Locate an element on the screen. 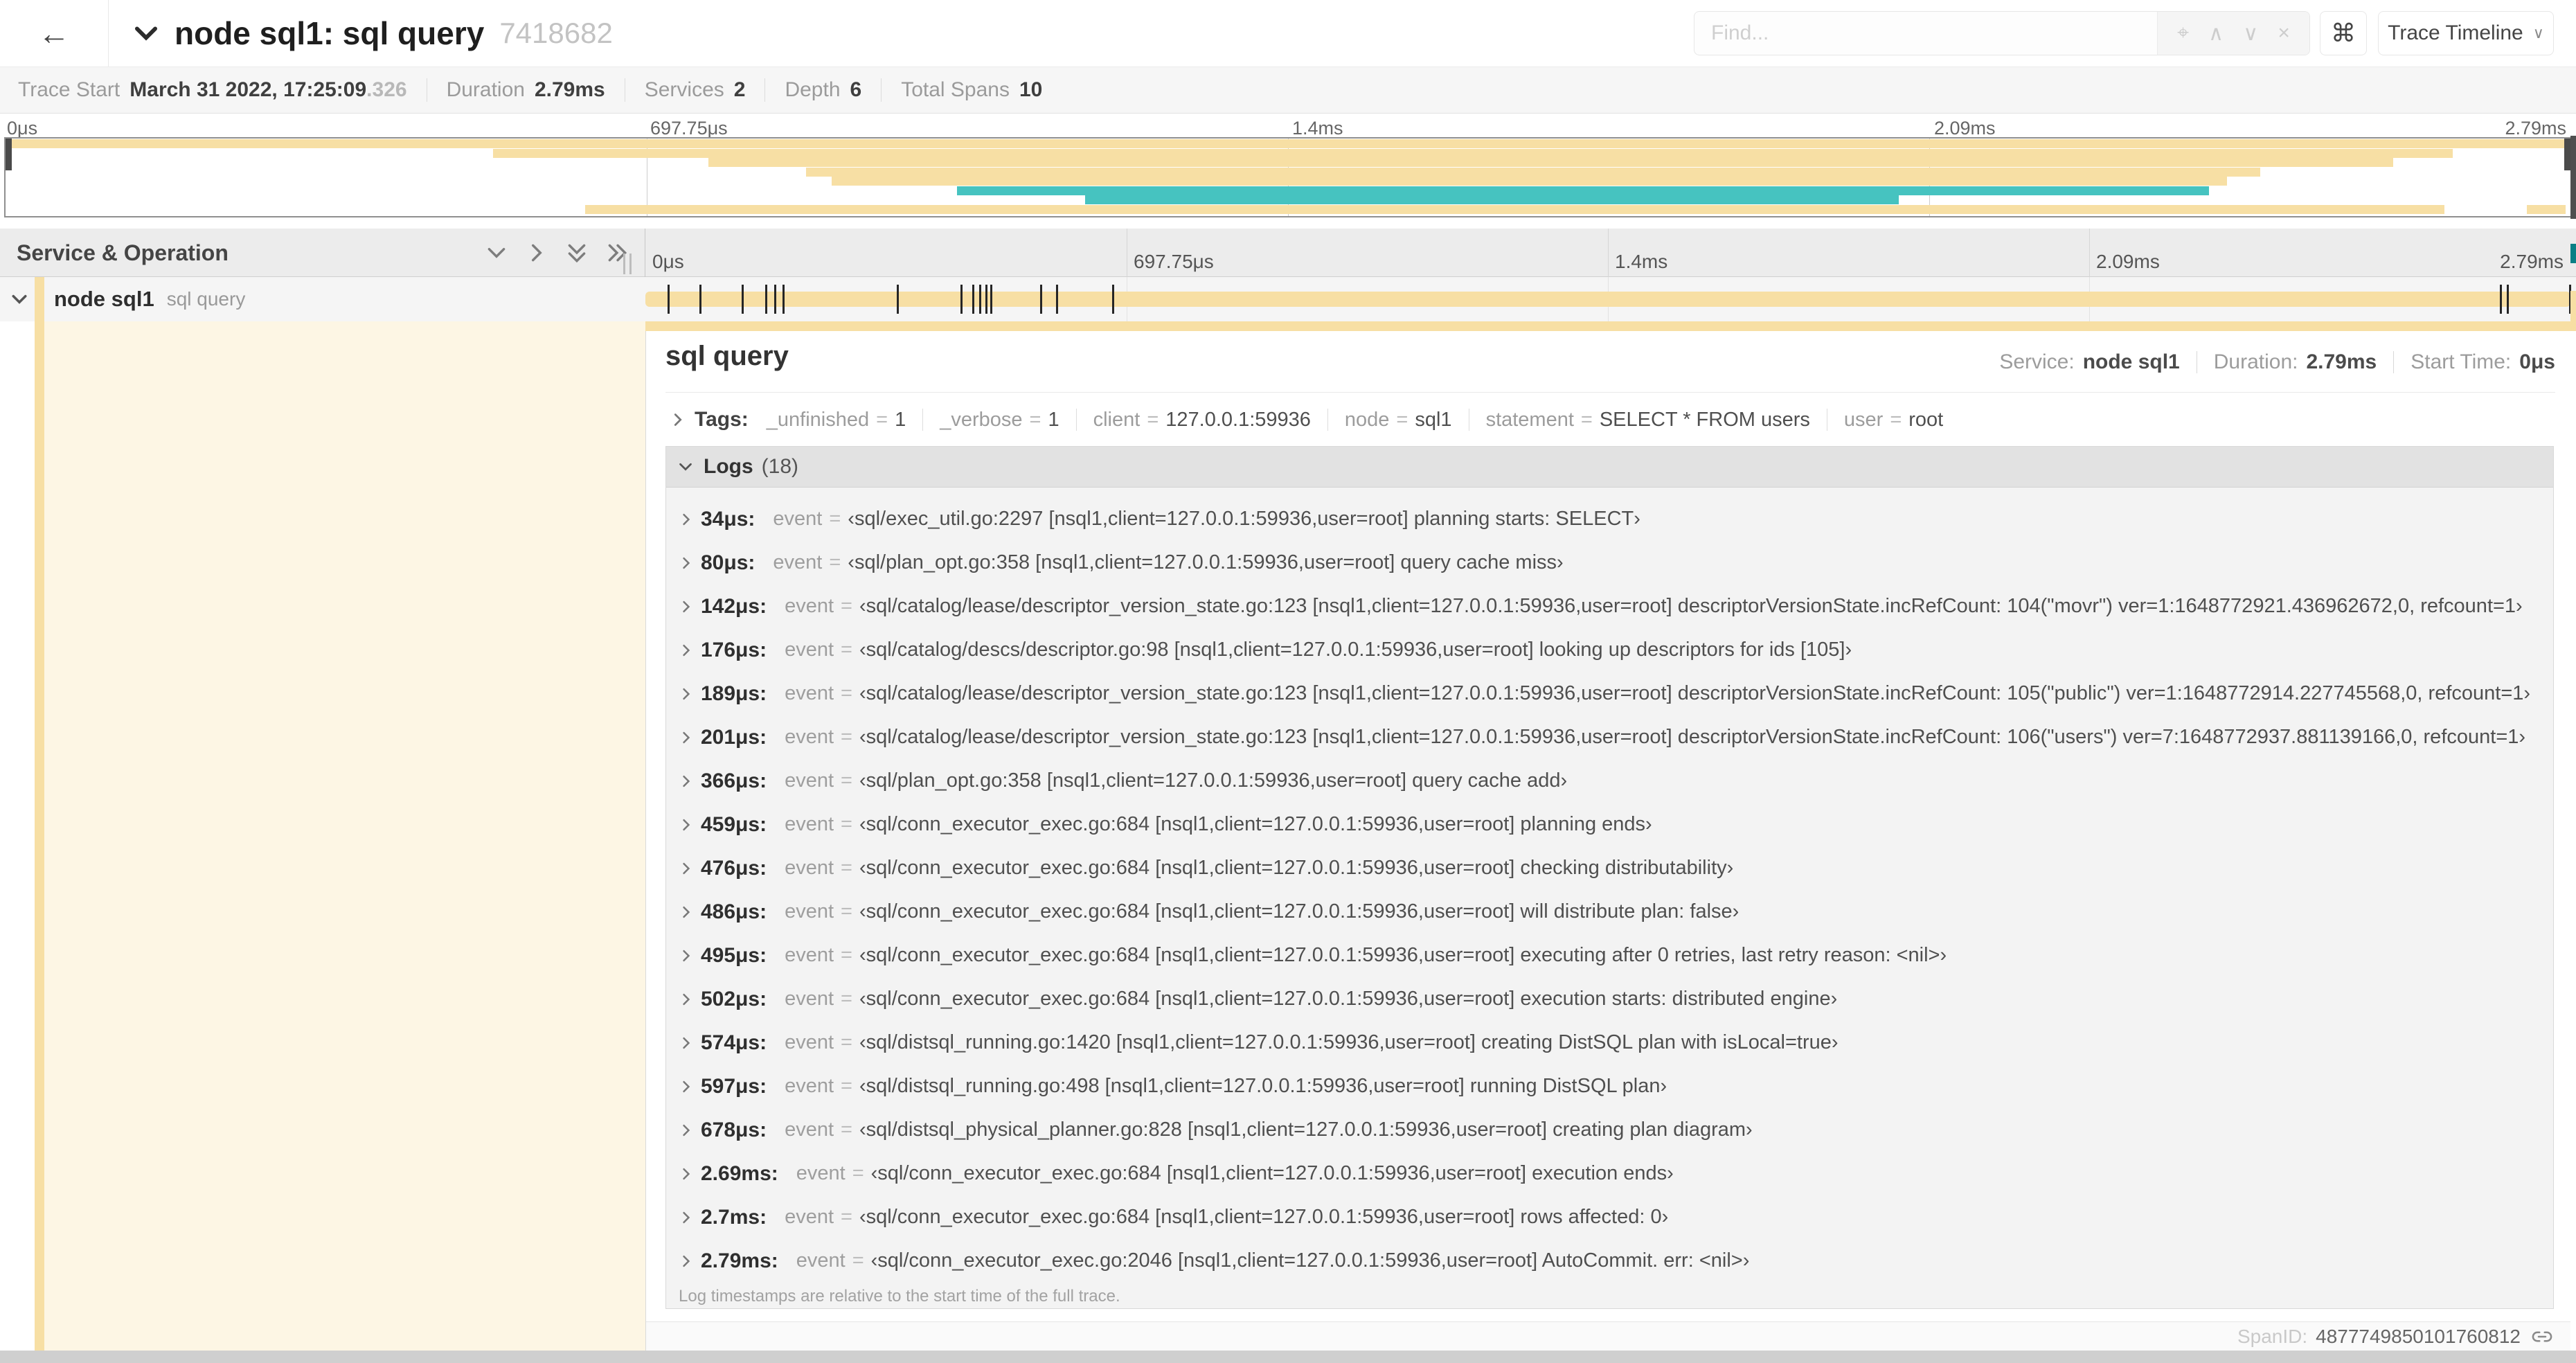  minimap-canvas is located at coordinates (1288, 177).